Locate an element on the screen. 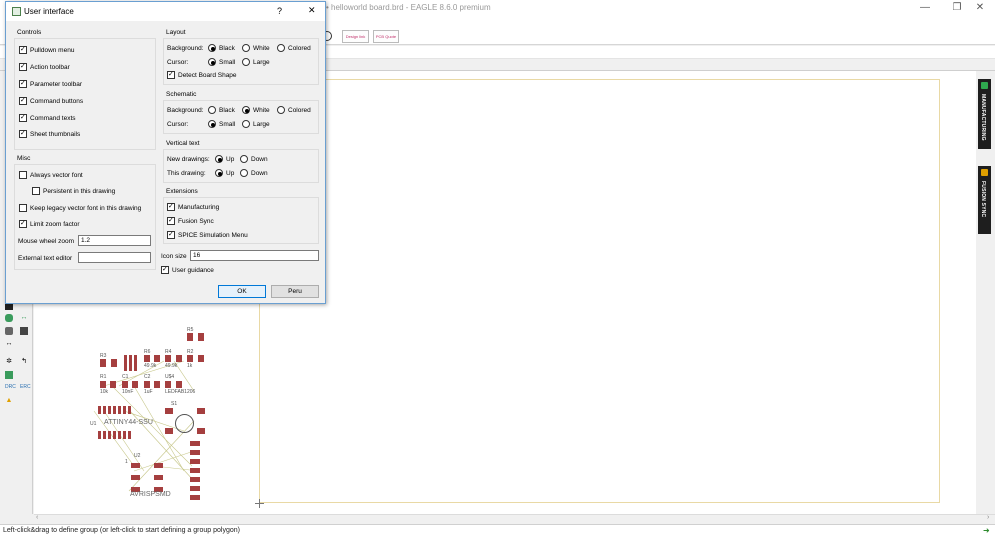 The height and width of the screenshot is (536, 995). schematic-group is located at coordinates (241, 117).